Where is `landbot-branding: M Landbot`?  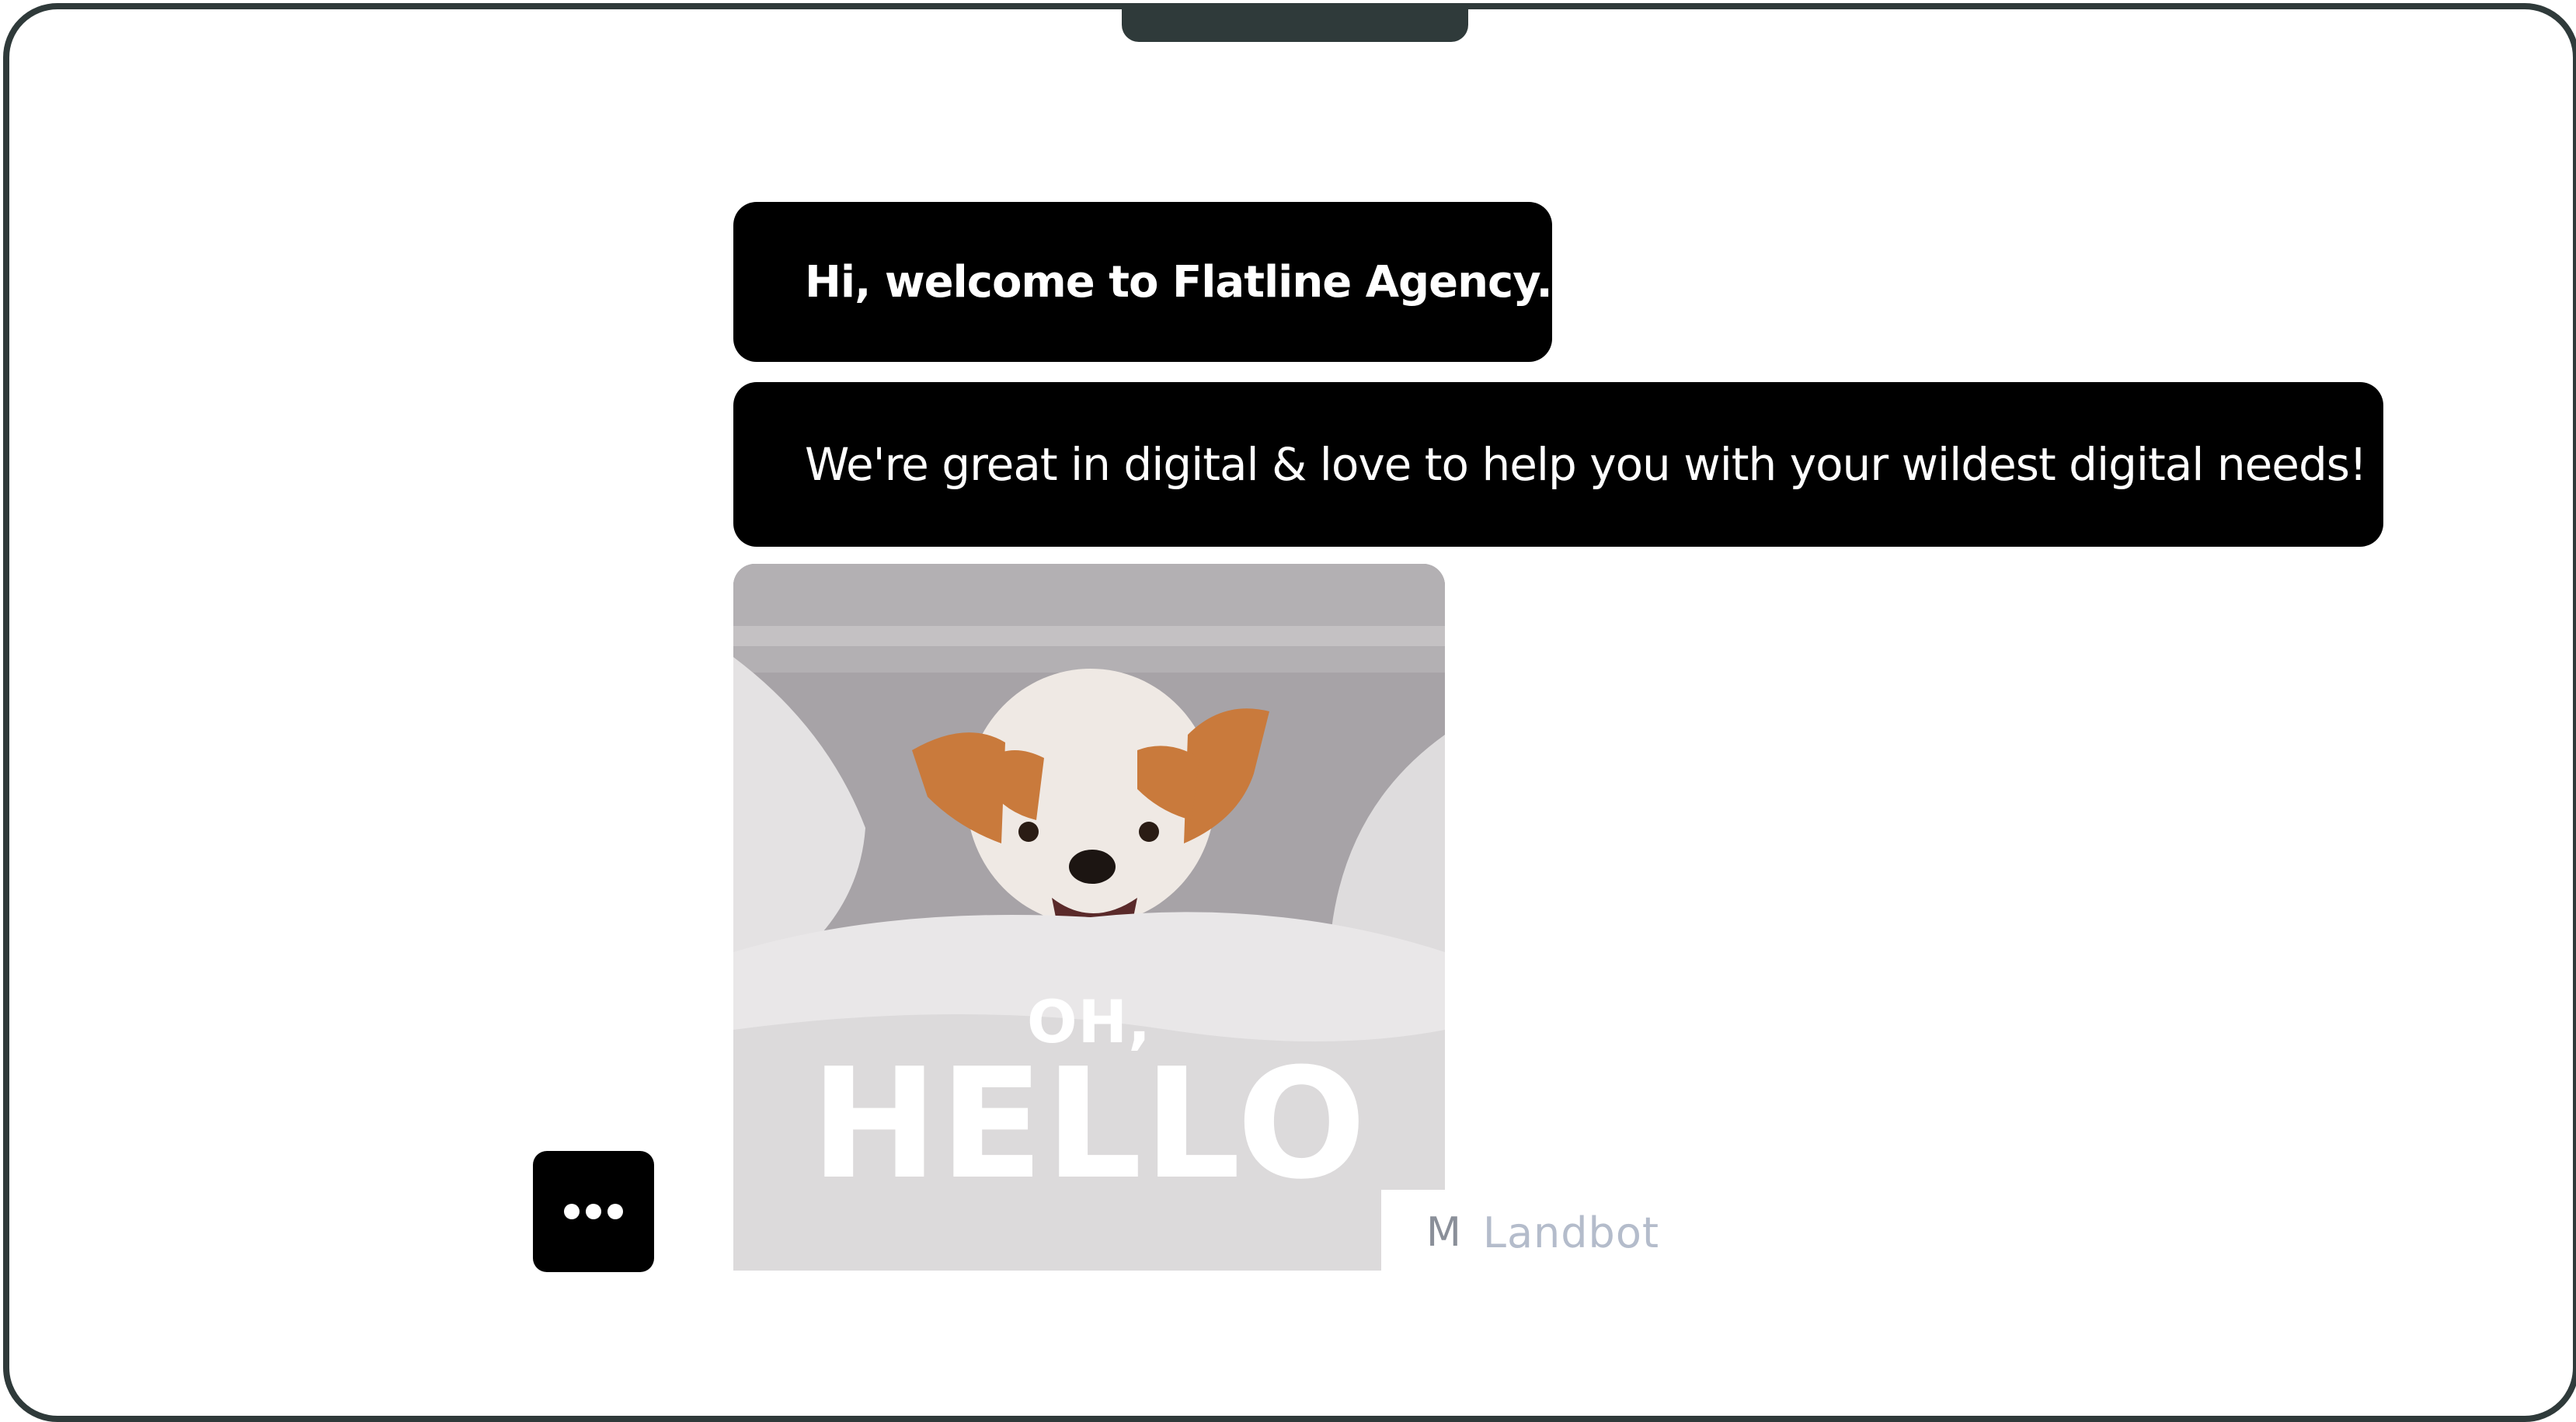 landbot-branding: M Landbot is located at coordinates (1614, 1232).